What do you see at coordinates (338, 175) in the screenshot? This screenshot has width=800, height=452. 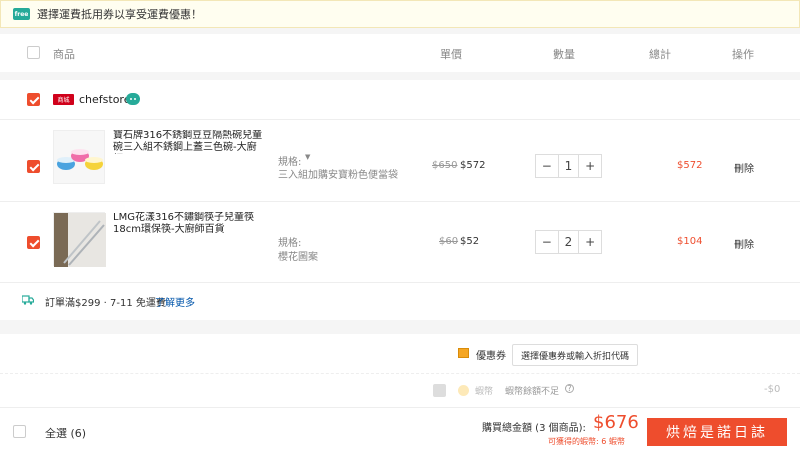 I see `variation-value: 三入組加購安寶粉色便當袋` at bounding box center [338, 175].